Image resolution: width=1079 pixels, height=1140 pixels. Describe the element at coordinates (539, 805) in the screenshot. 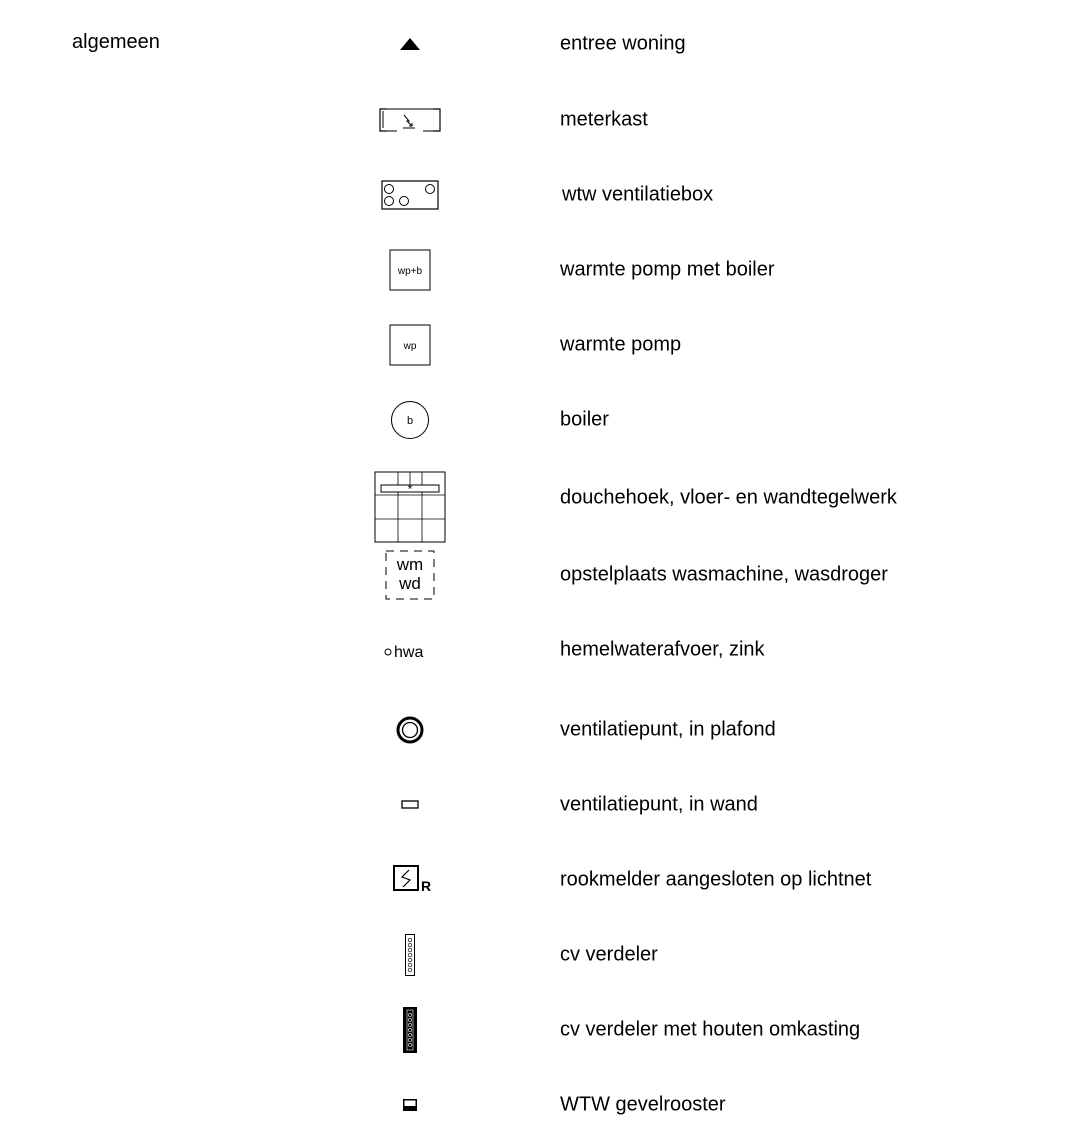

I see `legend-row: ventilatiepunt, in wand` at that location.